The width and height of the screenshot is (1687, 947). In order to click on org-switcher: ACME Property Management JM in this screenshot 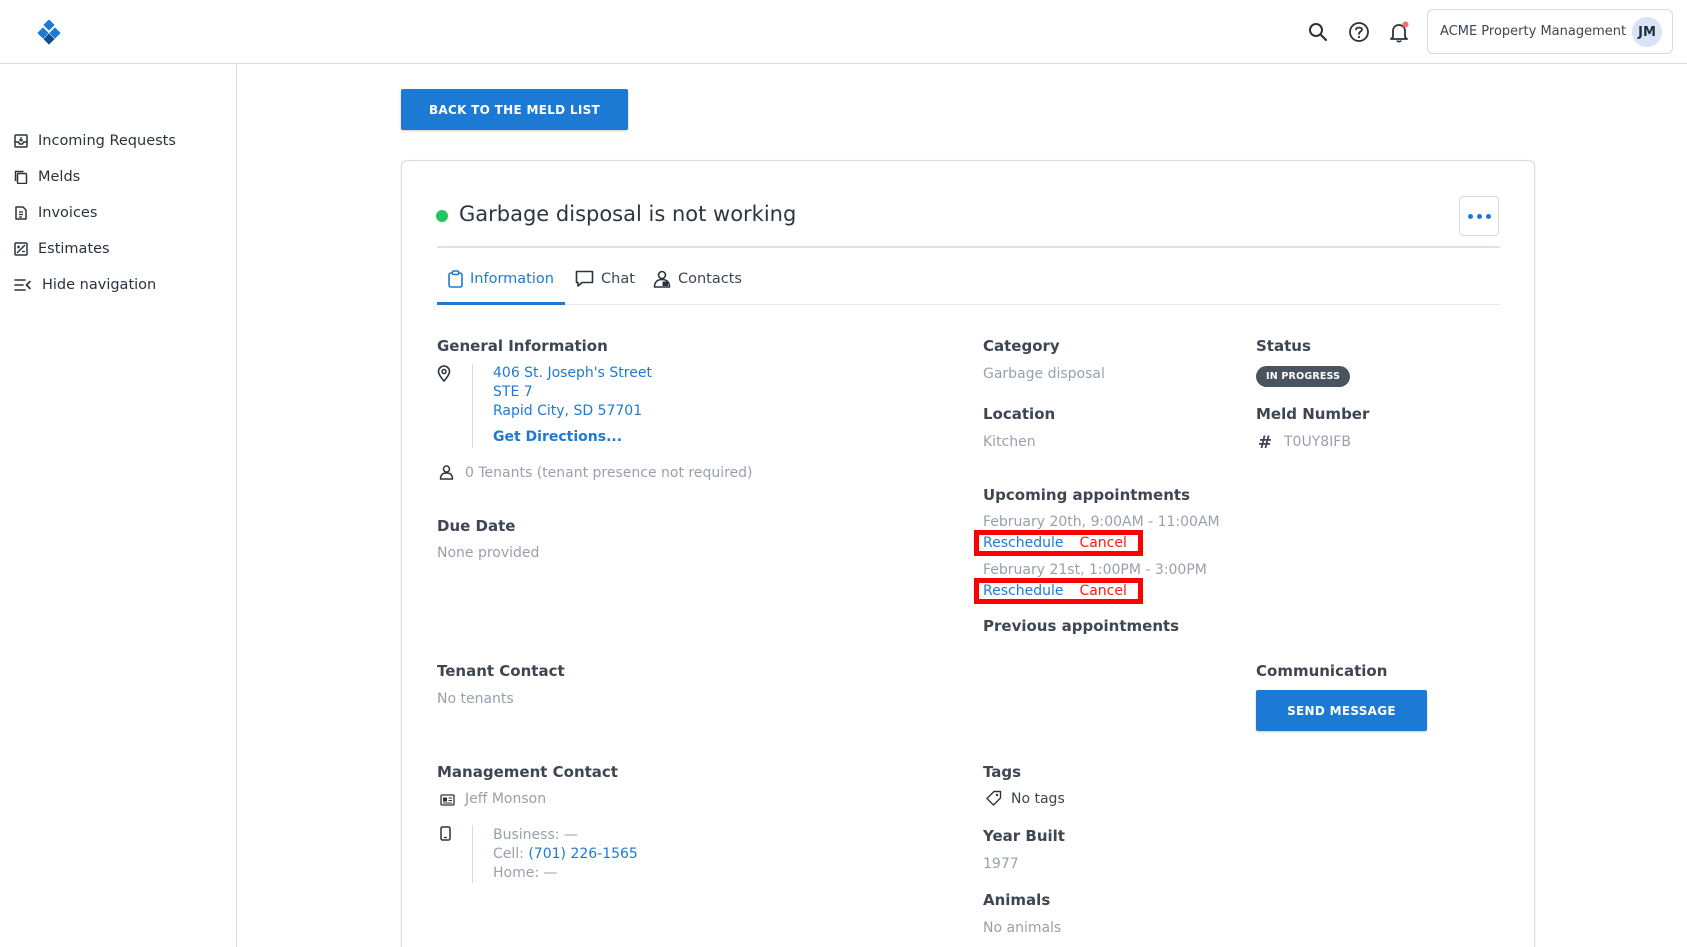, I will do `click(1550, 31)`.